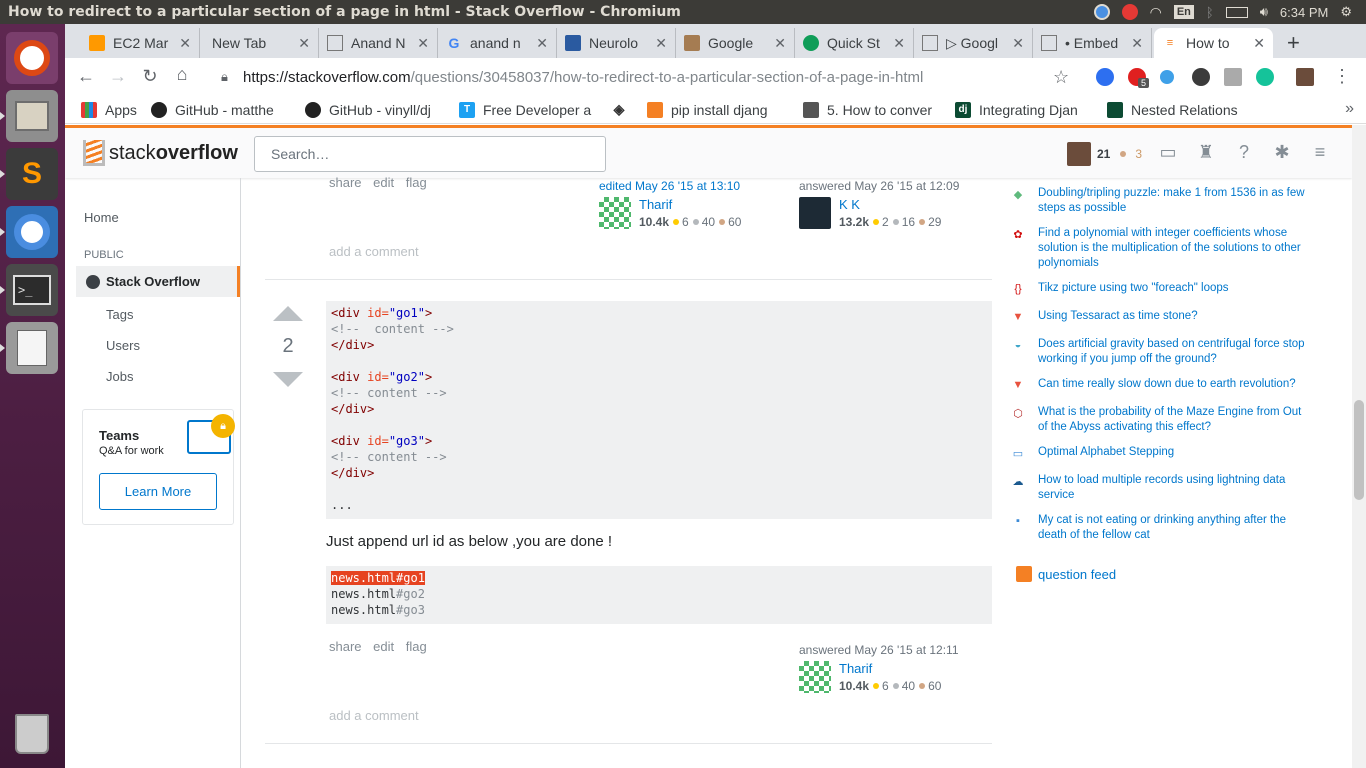  What do you see at coordinates (29, 174) in the screenshot?
I see `sublime-launcher: S` at bounding box center [29, 174].